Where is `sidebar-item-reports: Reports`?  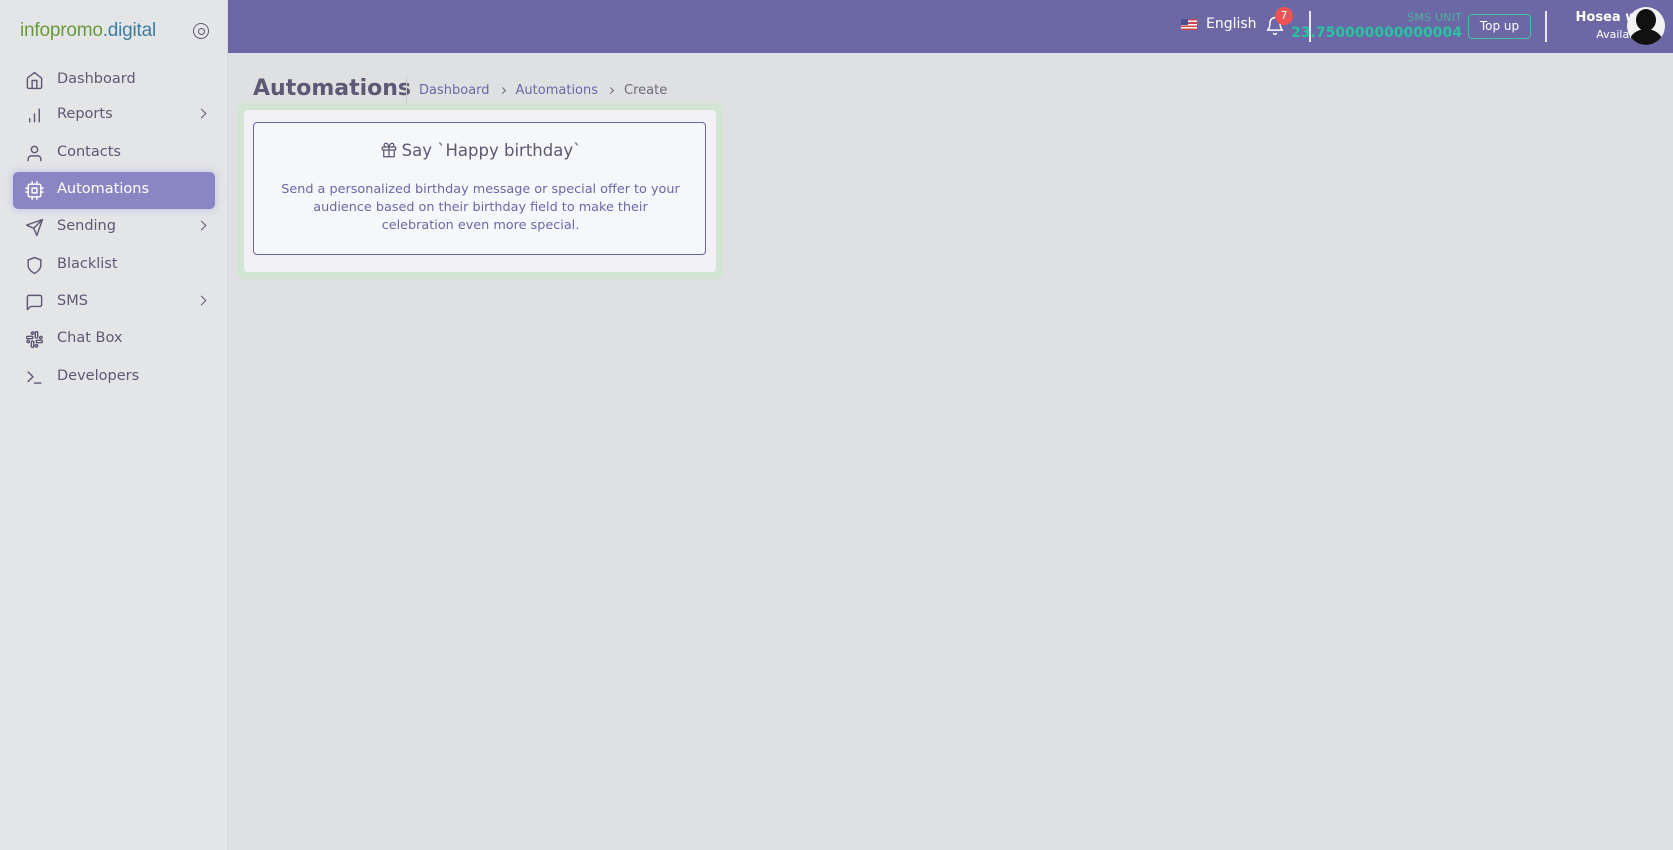 sidebar-item-reports: Reports is located at coordinates (114, 115).